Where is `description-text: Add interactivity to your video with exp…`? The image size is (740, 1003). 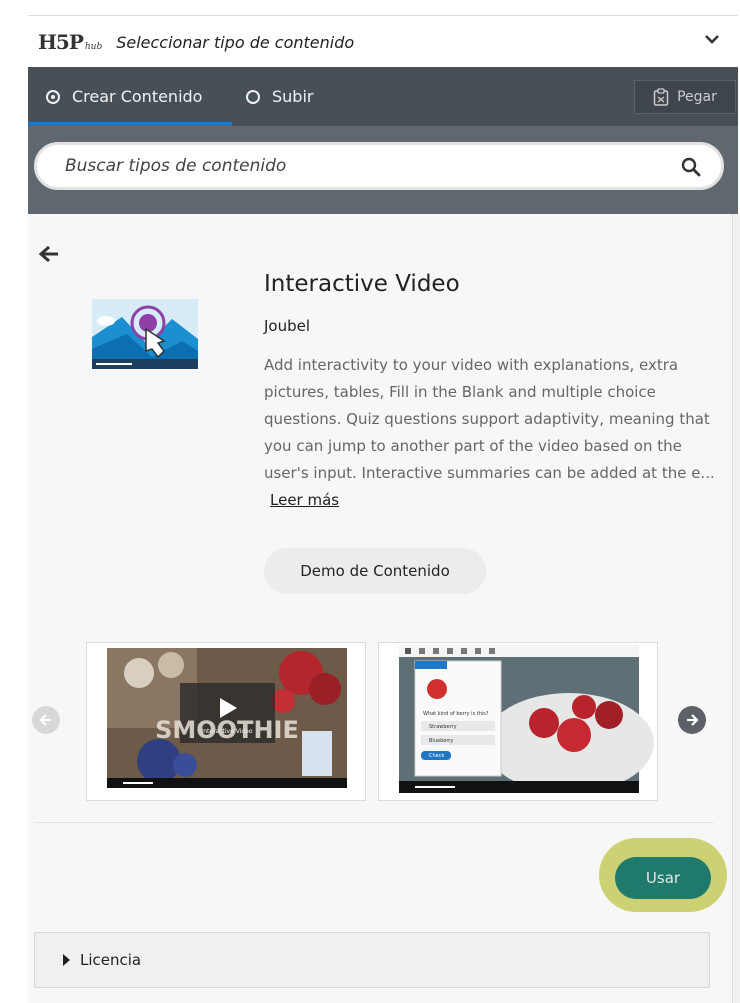
description-text: Add interactivity to your video with exp… is located at coordinates (489, 419).